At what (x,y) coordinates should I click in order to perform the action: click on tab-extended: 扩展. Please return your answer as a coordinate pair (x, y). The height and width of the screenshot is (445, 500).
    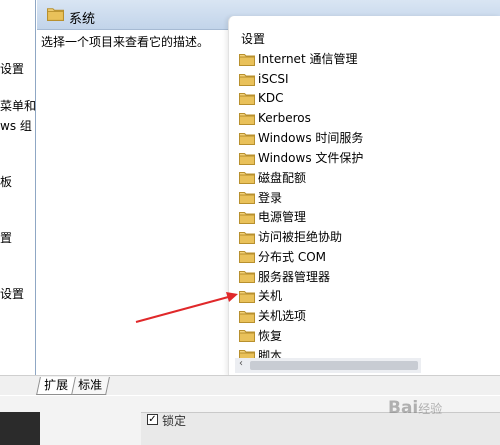
    Looking at the image, I should click on (56, 386).